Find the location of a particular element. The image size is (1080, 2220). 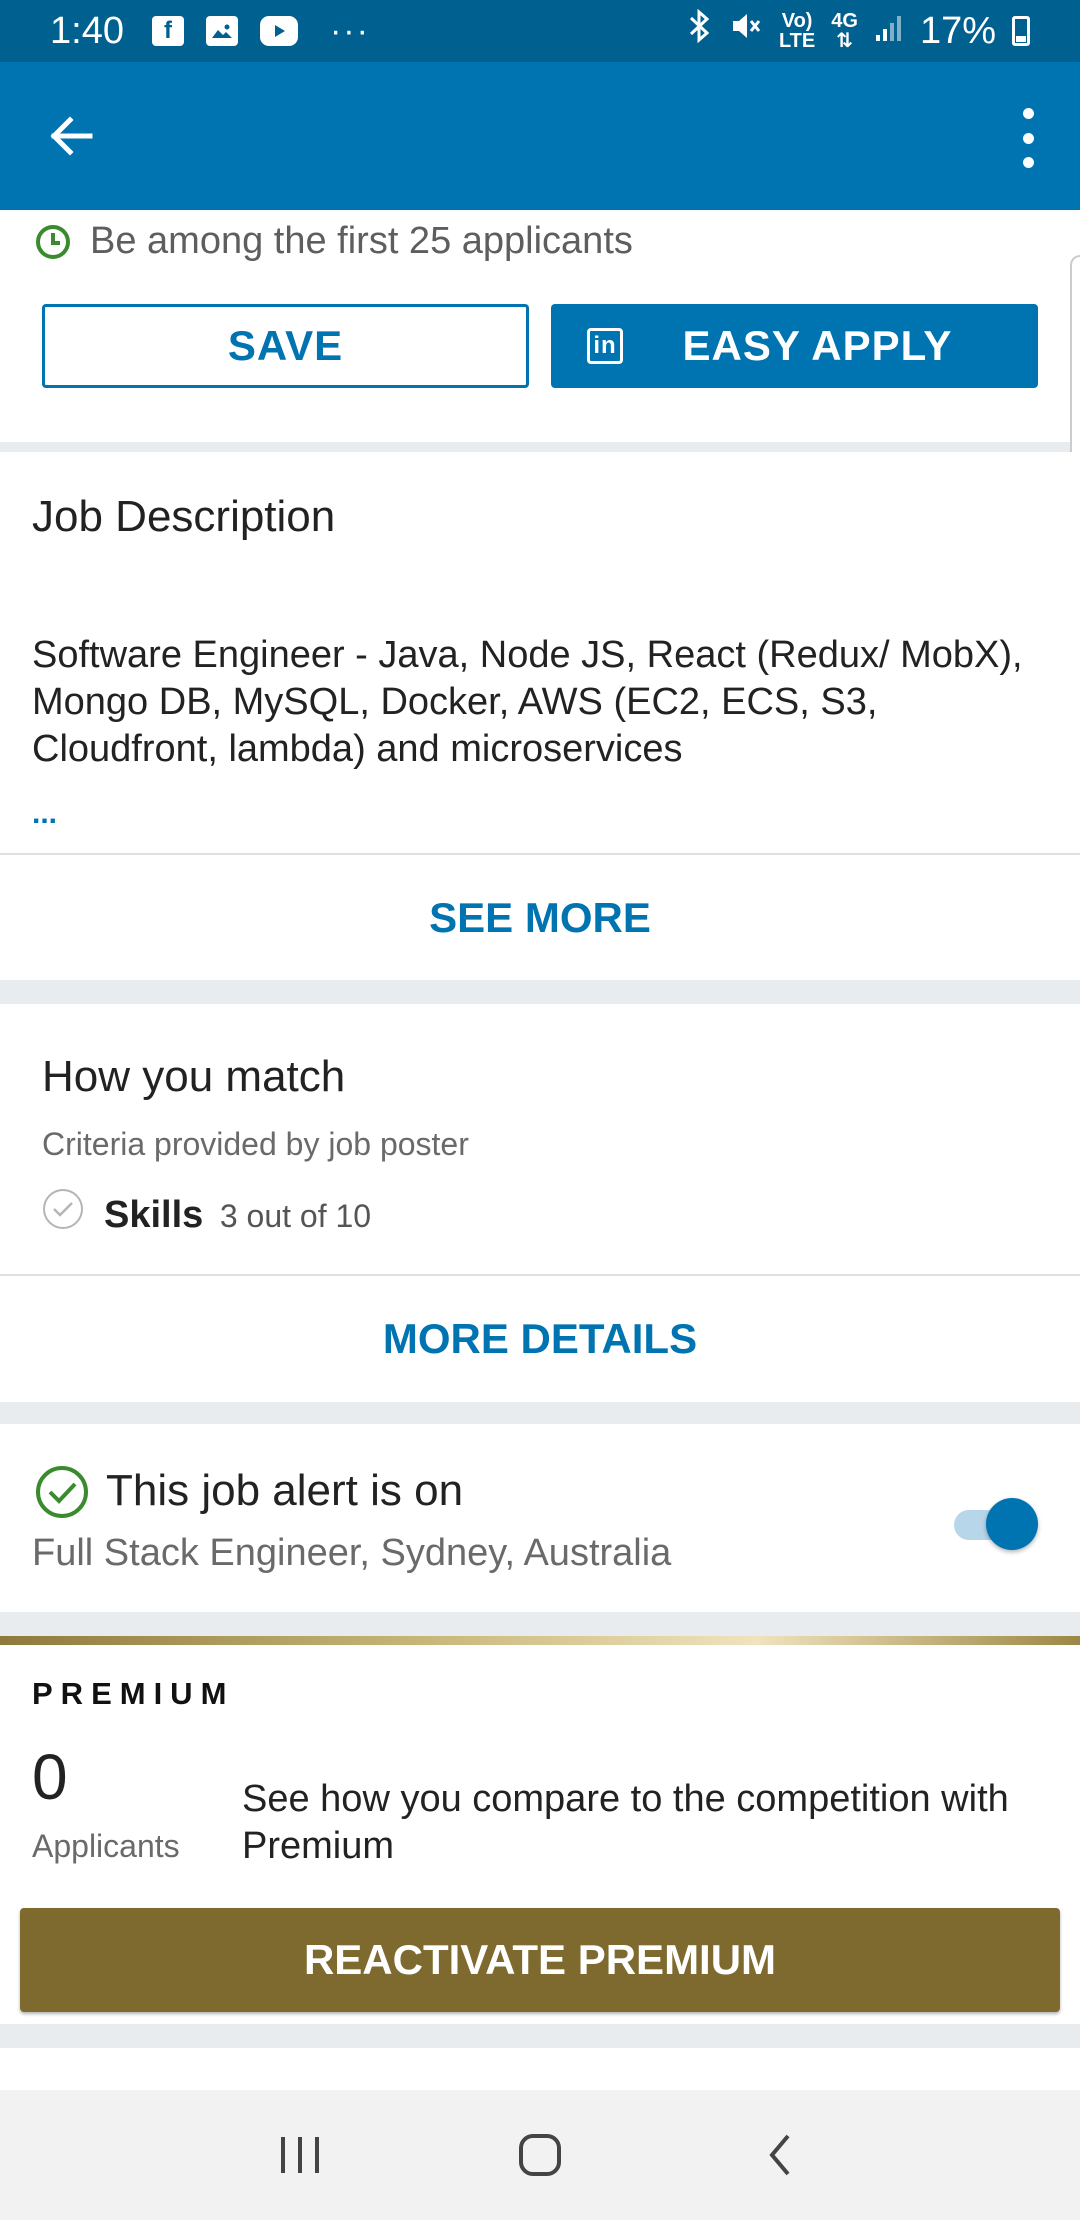

overflow-menu-button is located at coordinates (1028, 138).